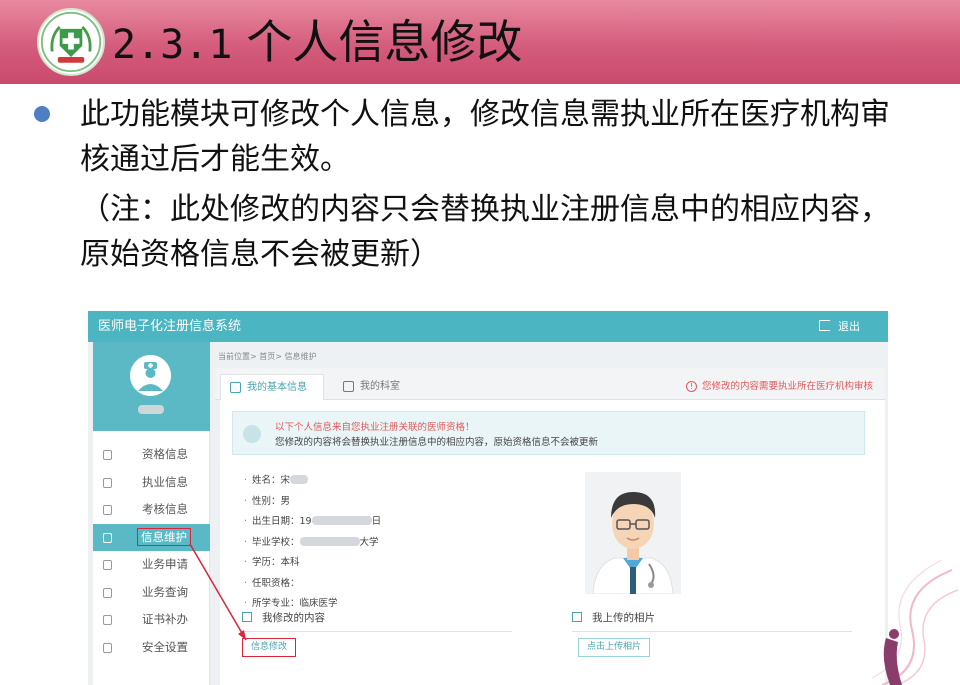  I want to click on sidebar-item-info-maintenance: 信息维护, so click(151, 537).